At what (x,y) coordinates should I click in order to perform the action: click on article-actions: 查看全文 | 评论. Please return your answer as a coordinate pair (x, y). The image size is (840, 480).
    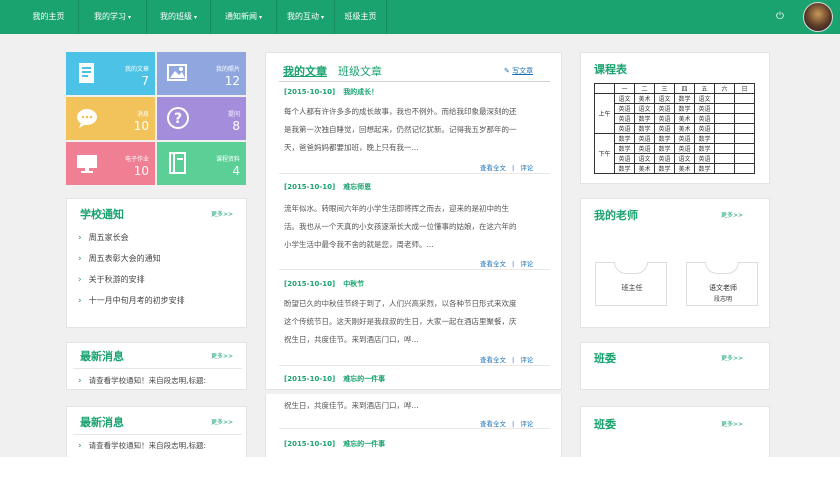
    Looking at the image, I should click on (507, 360).